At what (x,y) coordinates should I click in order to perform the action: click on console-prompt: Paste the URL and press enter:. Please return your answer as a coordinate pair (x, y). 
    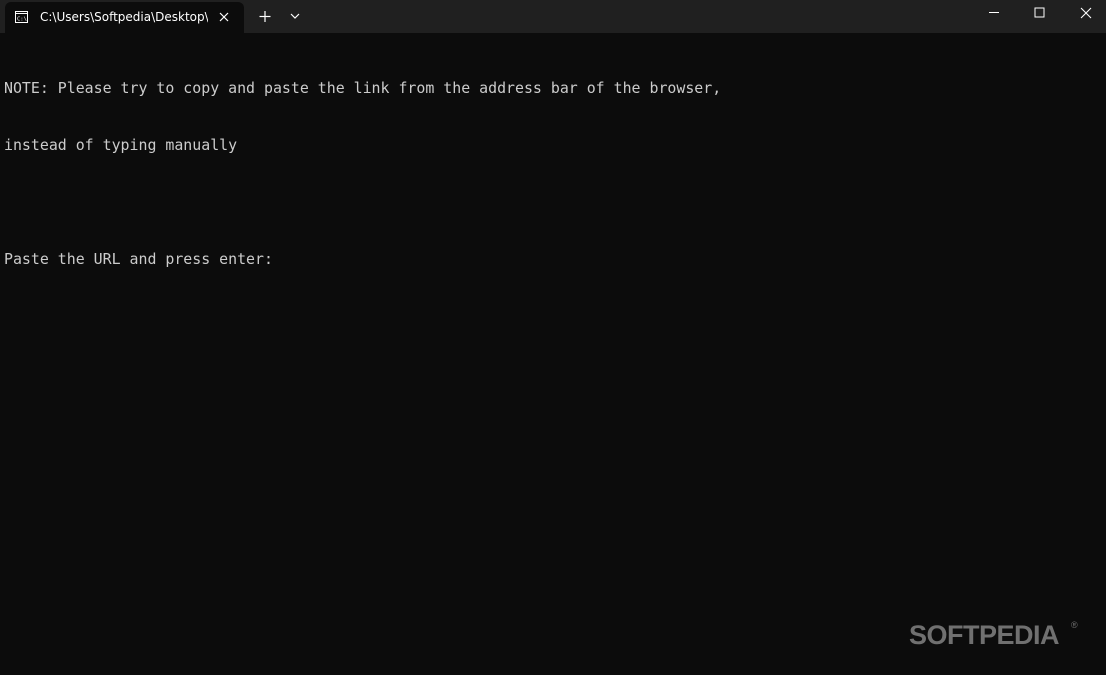
    Looking at the image, I should click on (138, 259).